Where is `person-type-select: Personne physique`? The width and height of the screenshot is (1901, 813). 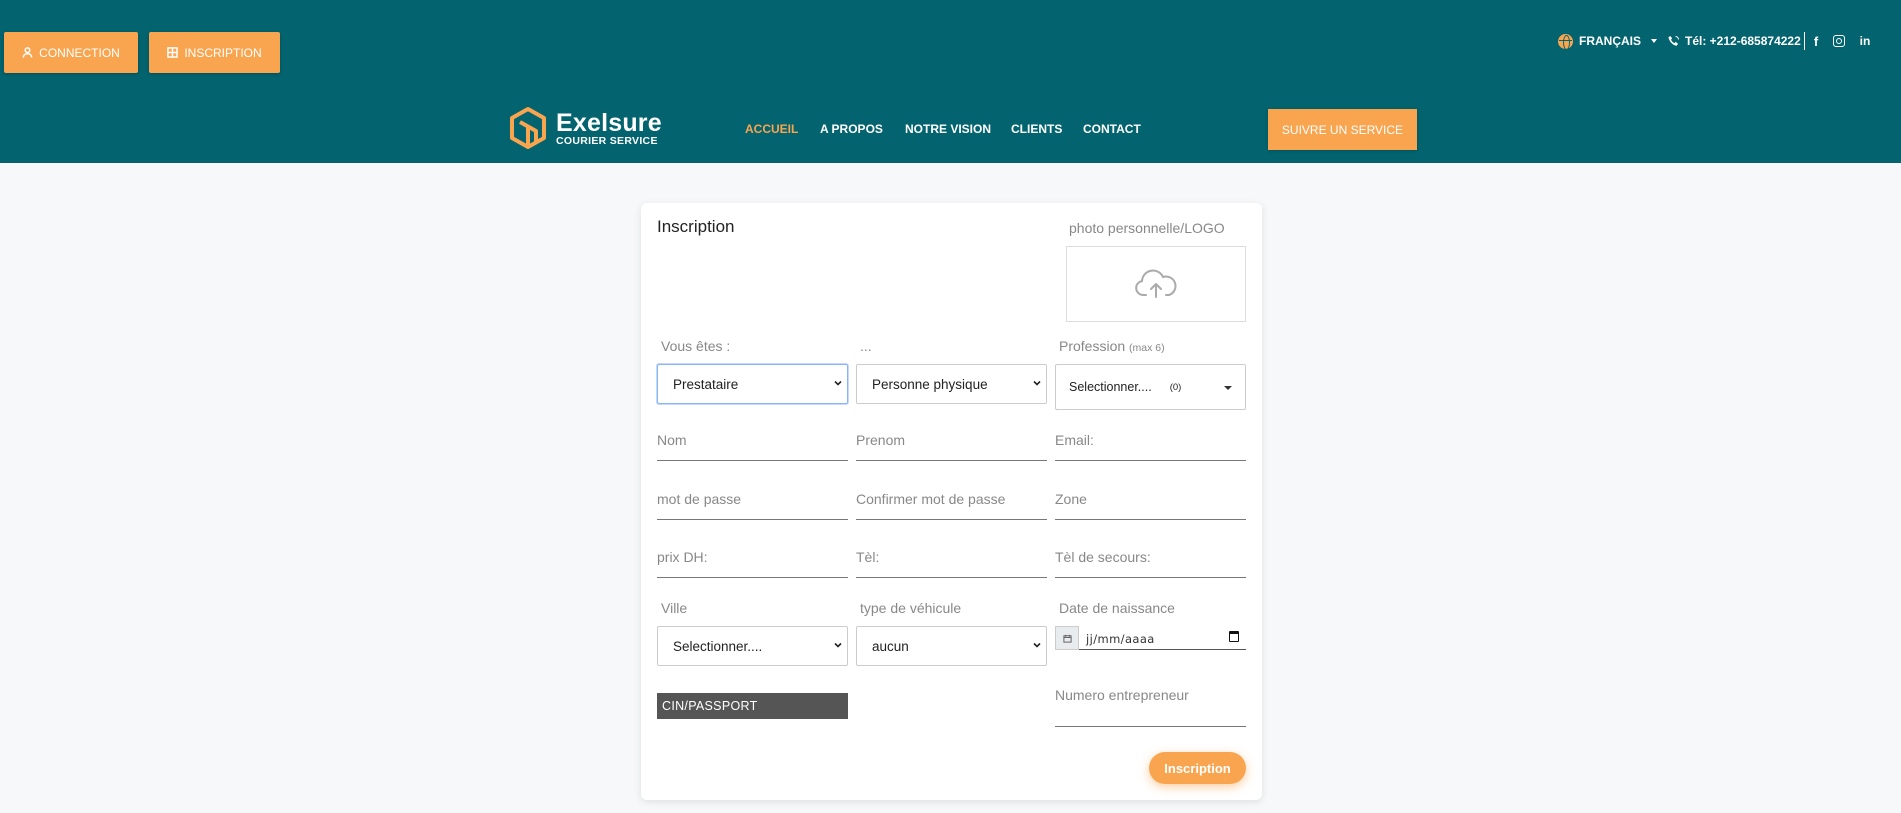 person-type-select: Personne physique is located at coordinates (951, 384).